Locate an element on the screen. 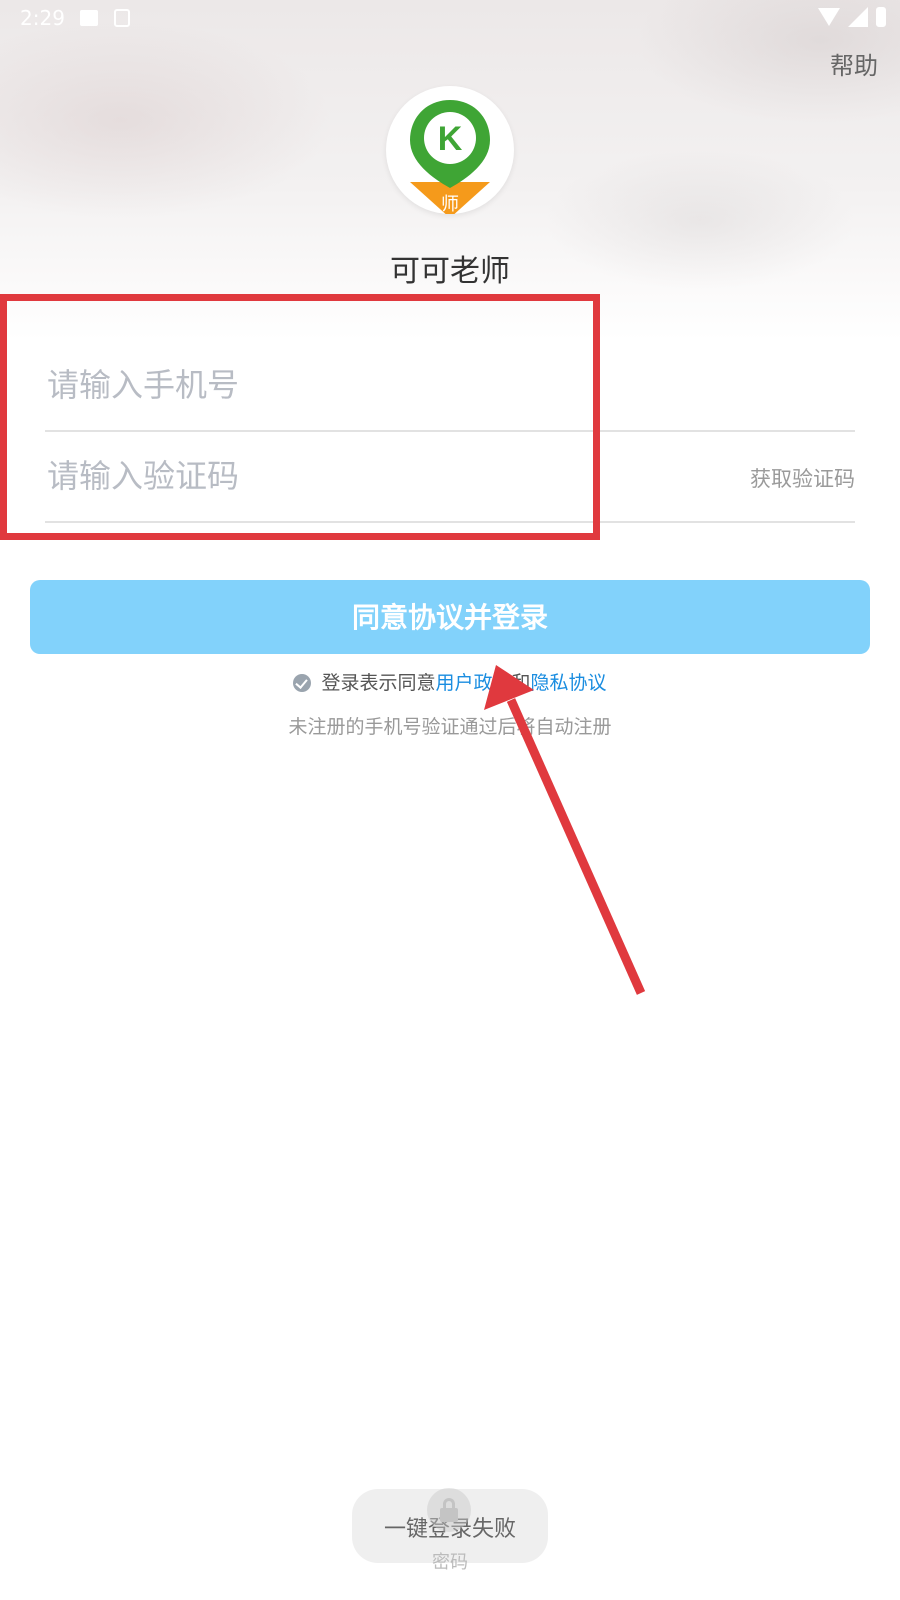 This screenshot has width=900, height=1600. user-policy-link: 用户政策 is located at coordinates (473, 683).